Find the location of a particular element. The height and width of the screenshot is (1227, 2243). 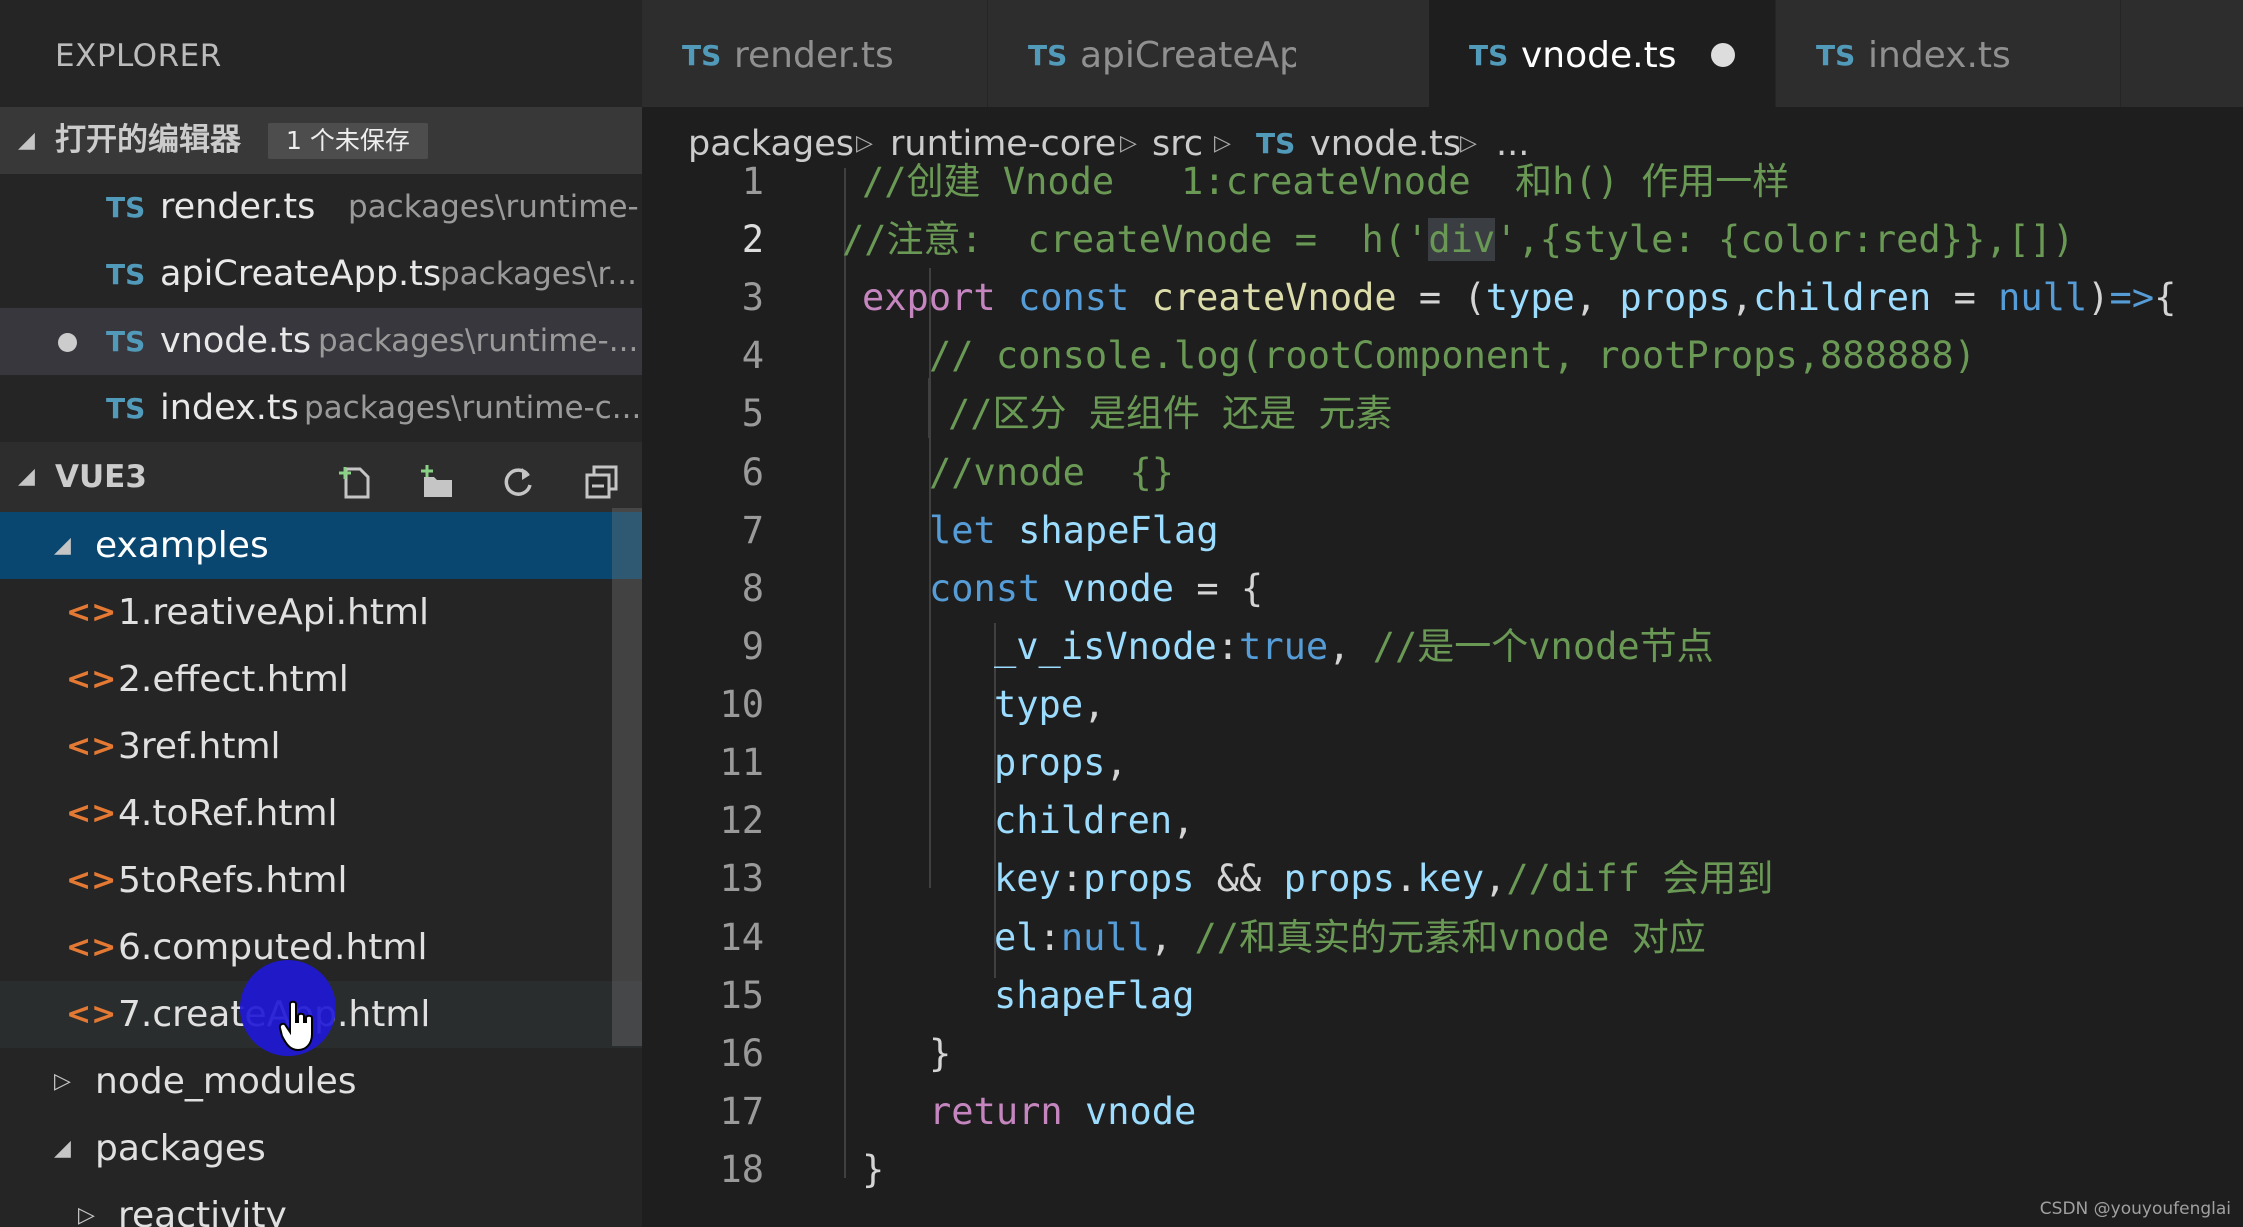

code-line: 9 _v_isVnode:true, //是一个vnode节点 is located at coordinates (1442, 647).